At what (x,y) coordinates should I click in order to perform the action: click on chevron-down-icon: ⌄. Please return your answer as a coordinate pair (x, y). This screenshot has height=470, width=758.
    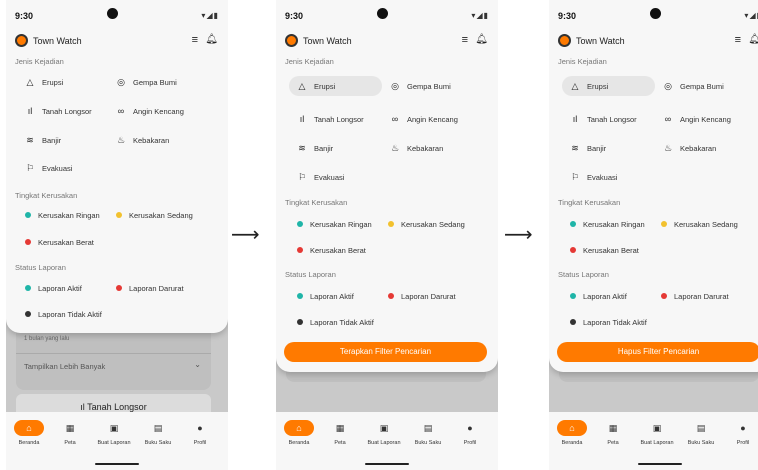
    Looking at the image, I should click on (197, 364).